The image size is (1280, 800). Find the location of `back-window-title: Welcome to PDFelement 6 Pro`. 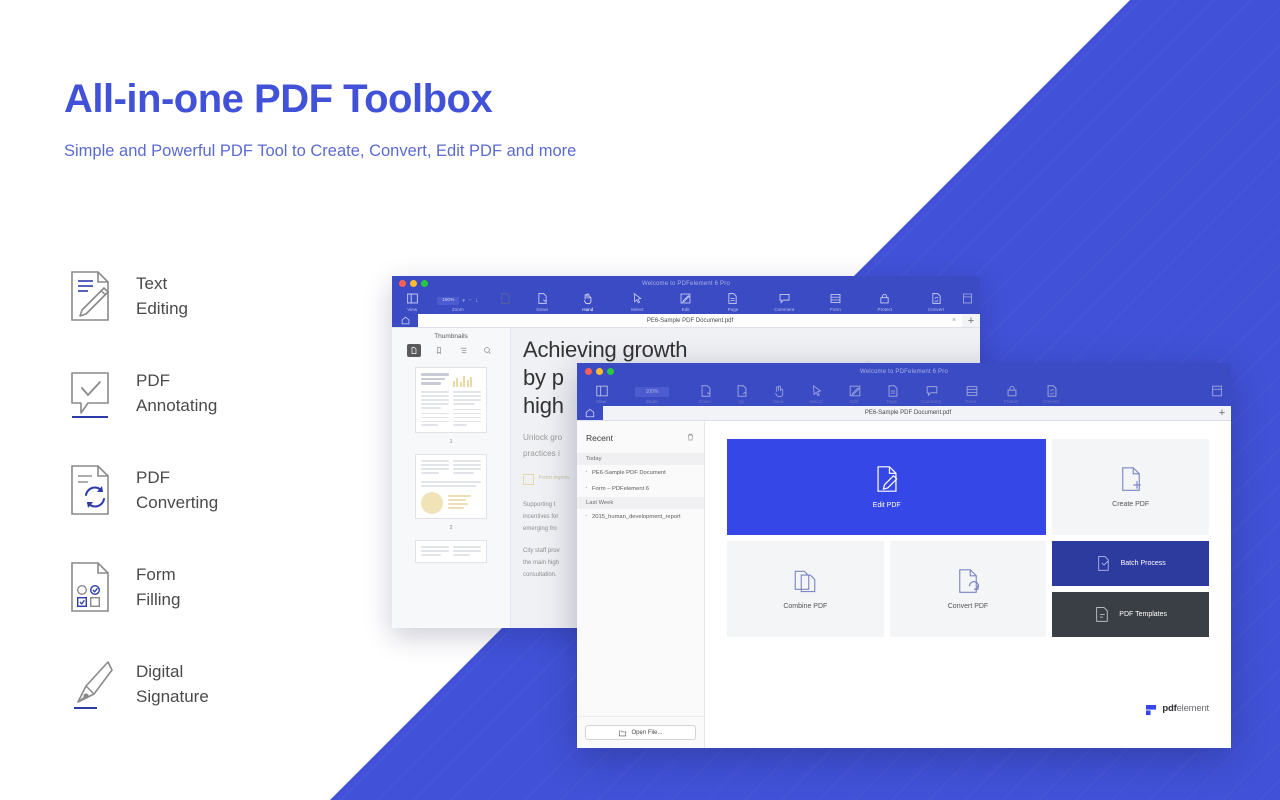

back-window-title: Welcome to PDFelement 6 Pro is located at coordinates (686, 283).